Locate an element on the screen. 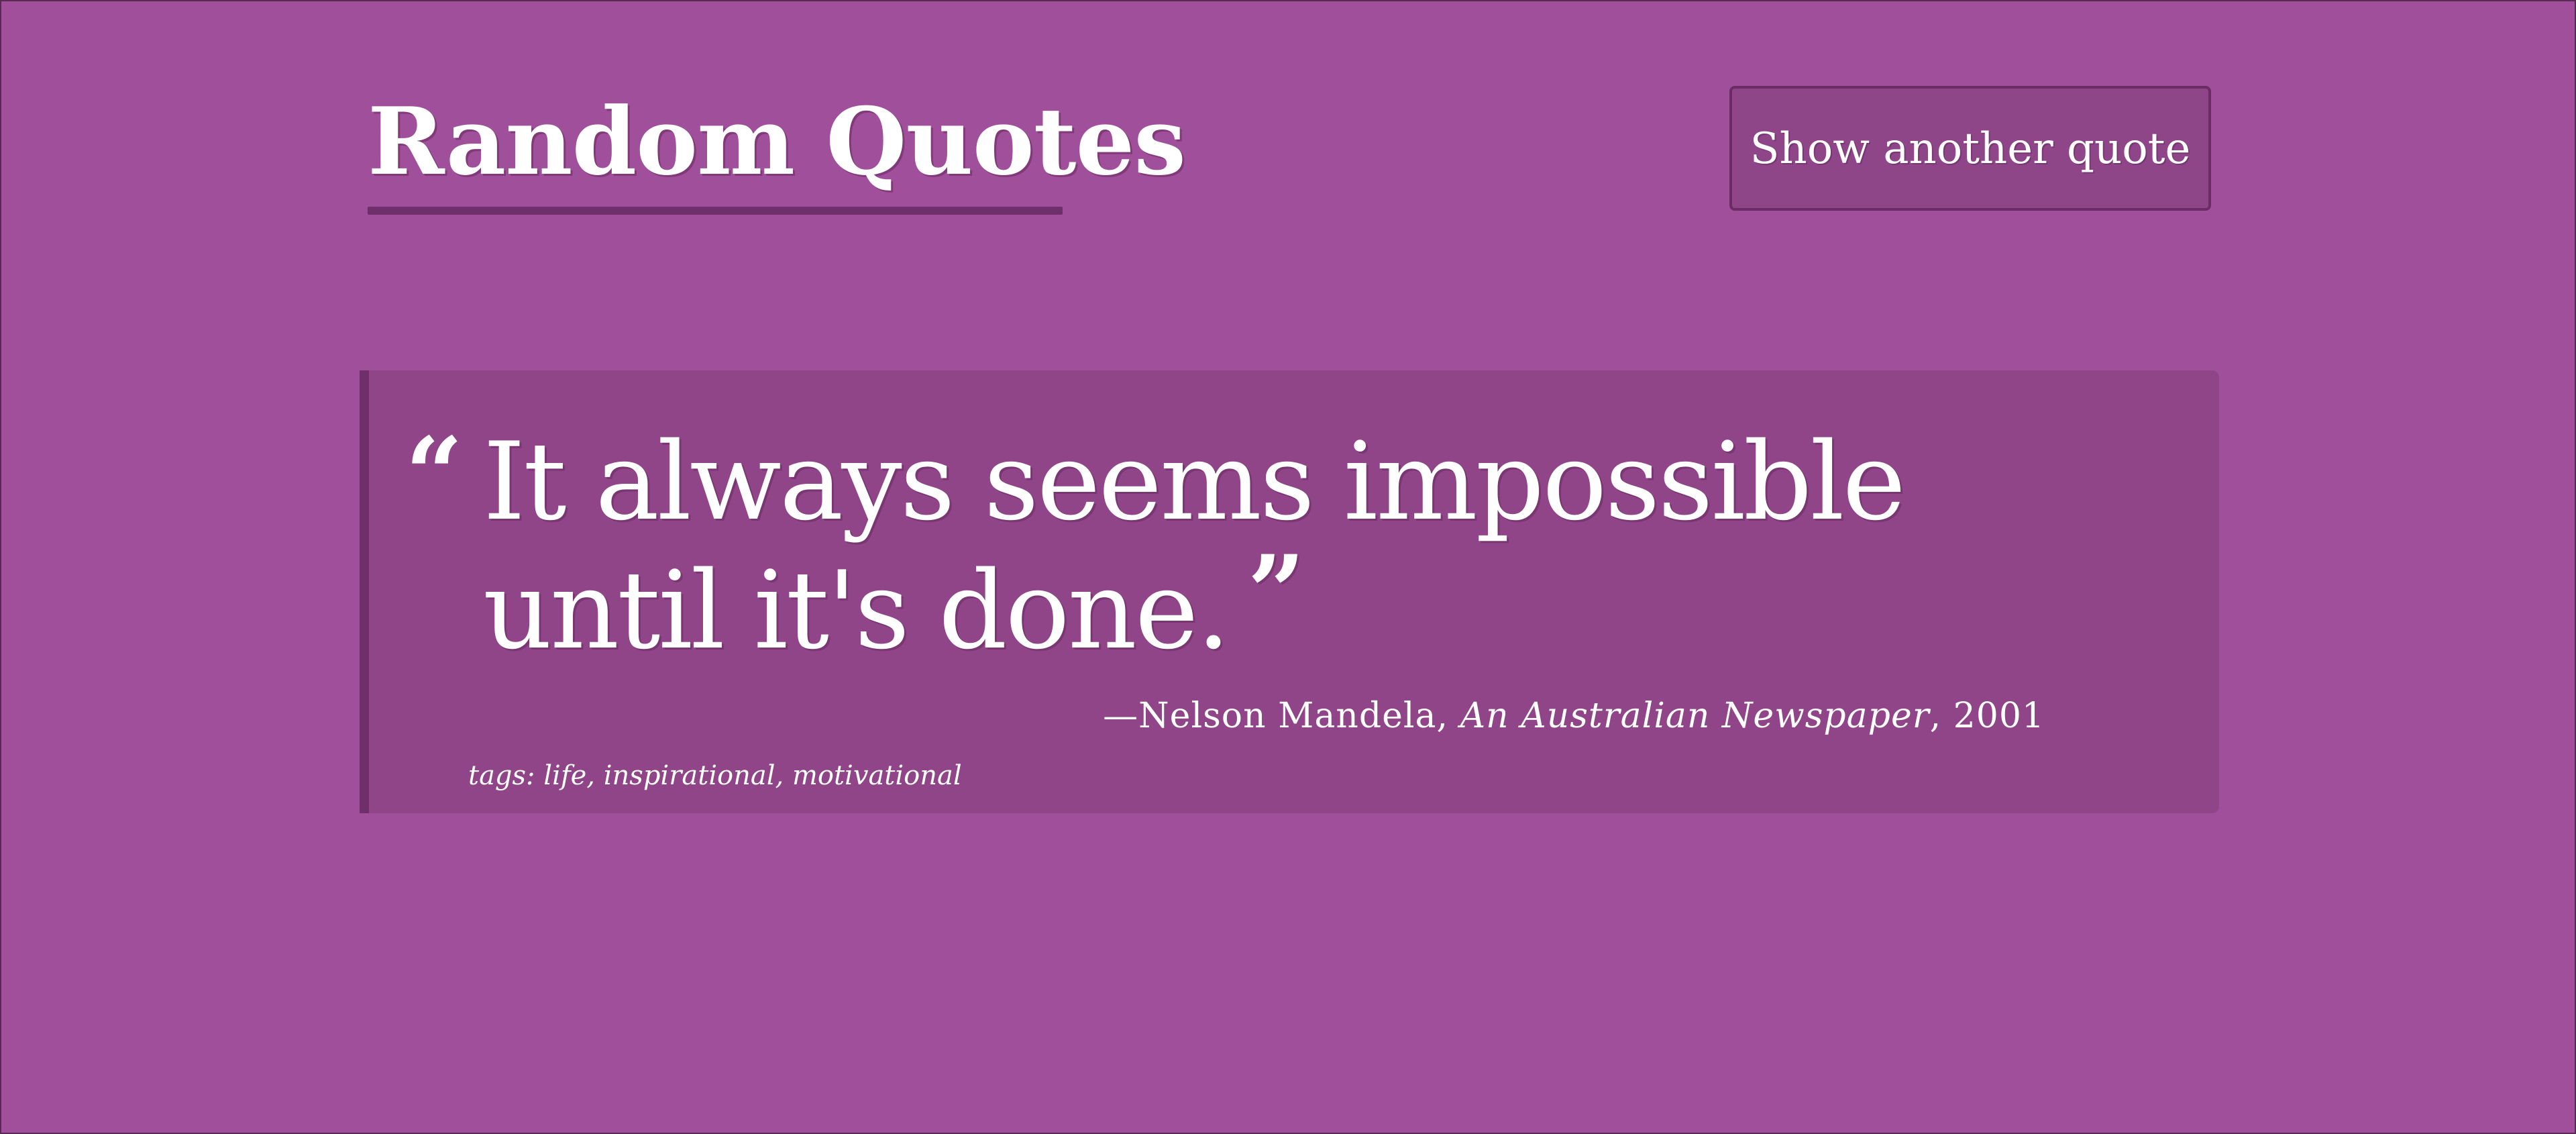 This screenshot has height=1134, width=2576. title-underline is located at coordinates (715, 211).